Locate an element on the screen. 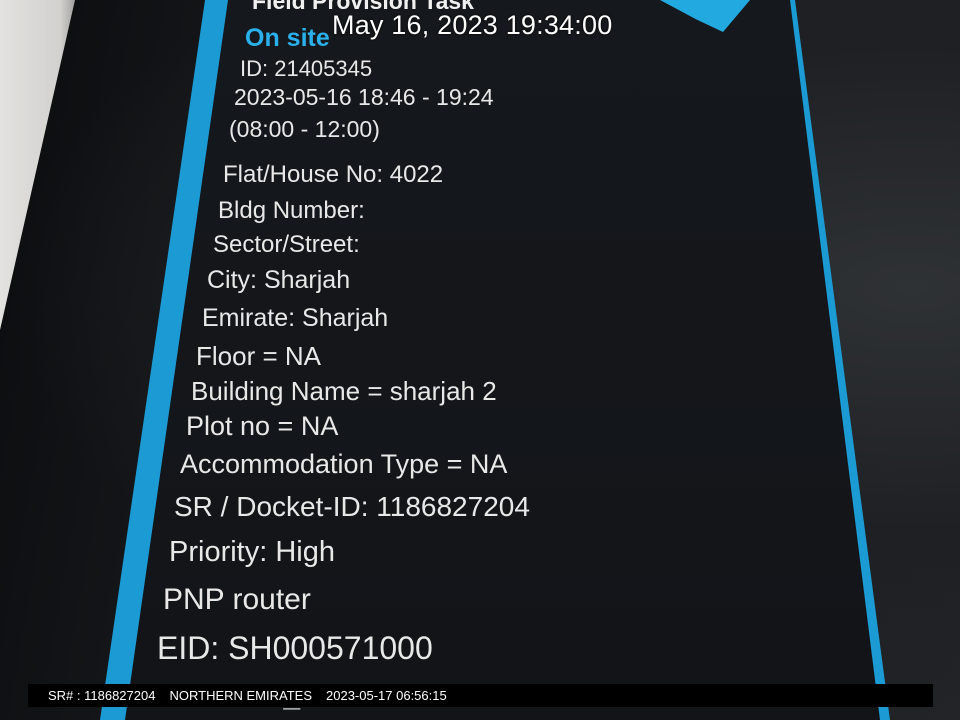 The image size is (960, 720). task-time-window: 2023-05-16 18:46 - 19:24 is located at coordinates (364, 97).